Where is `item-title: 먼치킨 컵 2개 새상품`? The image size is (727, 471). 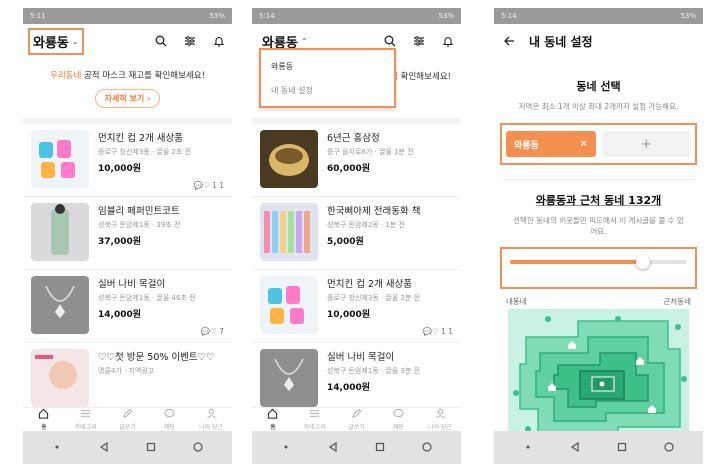 item-title: 먼치킨 컵 2개 새상품 is located at coordinates (141, 138).